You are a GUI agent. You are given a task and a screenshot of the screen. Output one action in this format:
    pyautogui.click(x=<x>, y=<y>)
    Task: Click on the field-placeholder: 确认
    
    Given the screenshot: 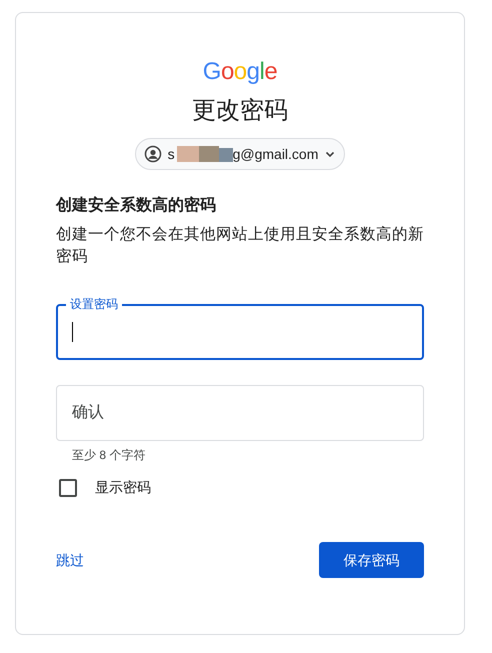 What is the action you would take?
    pyautogui.click(x=88, y=413)
    